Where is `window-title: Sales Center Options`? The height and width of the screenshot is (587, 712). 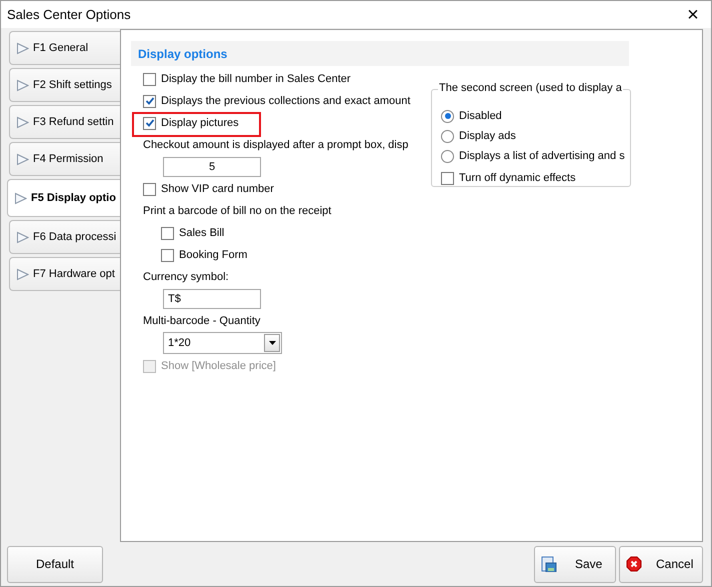
window-title: Sales Center Options is located at coordinates (69, 14).